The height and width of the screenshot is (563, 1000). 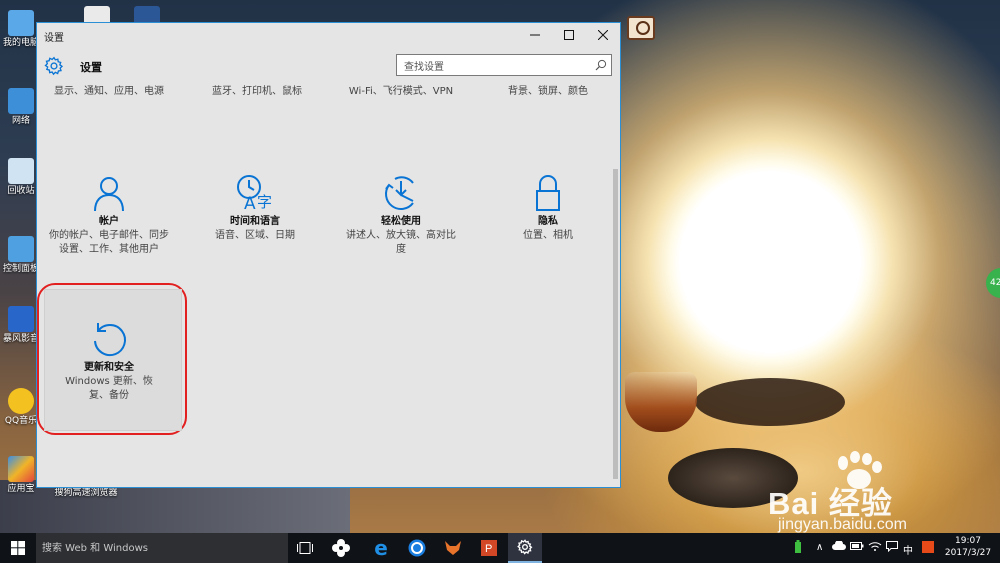 What do you see at coordinates (601, 65) in the screenshot?
I see `search-icon` at bounding box center [601, 65].